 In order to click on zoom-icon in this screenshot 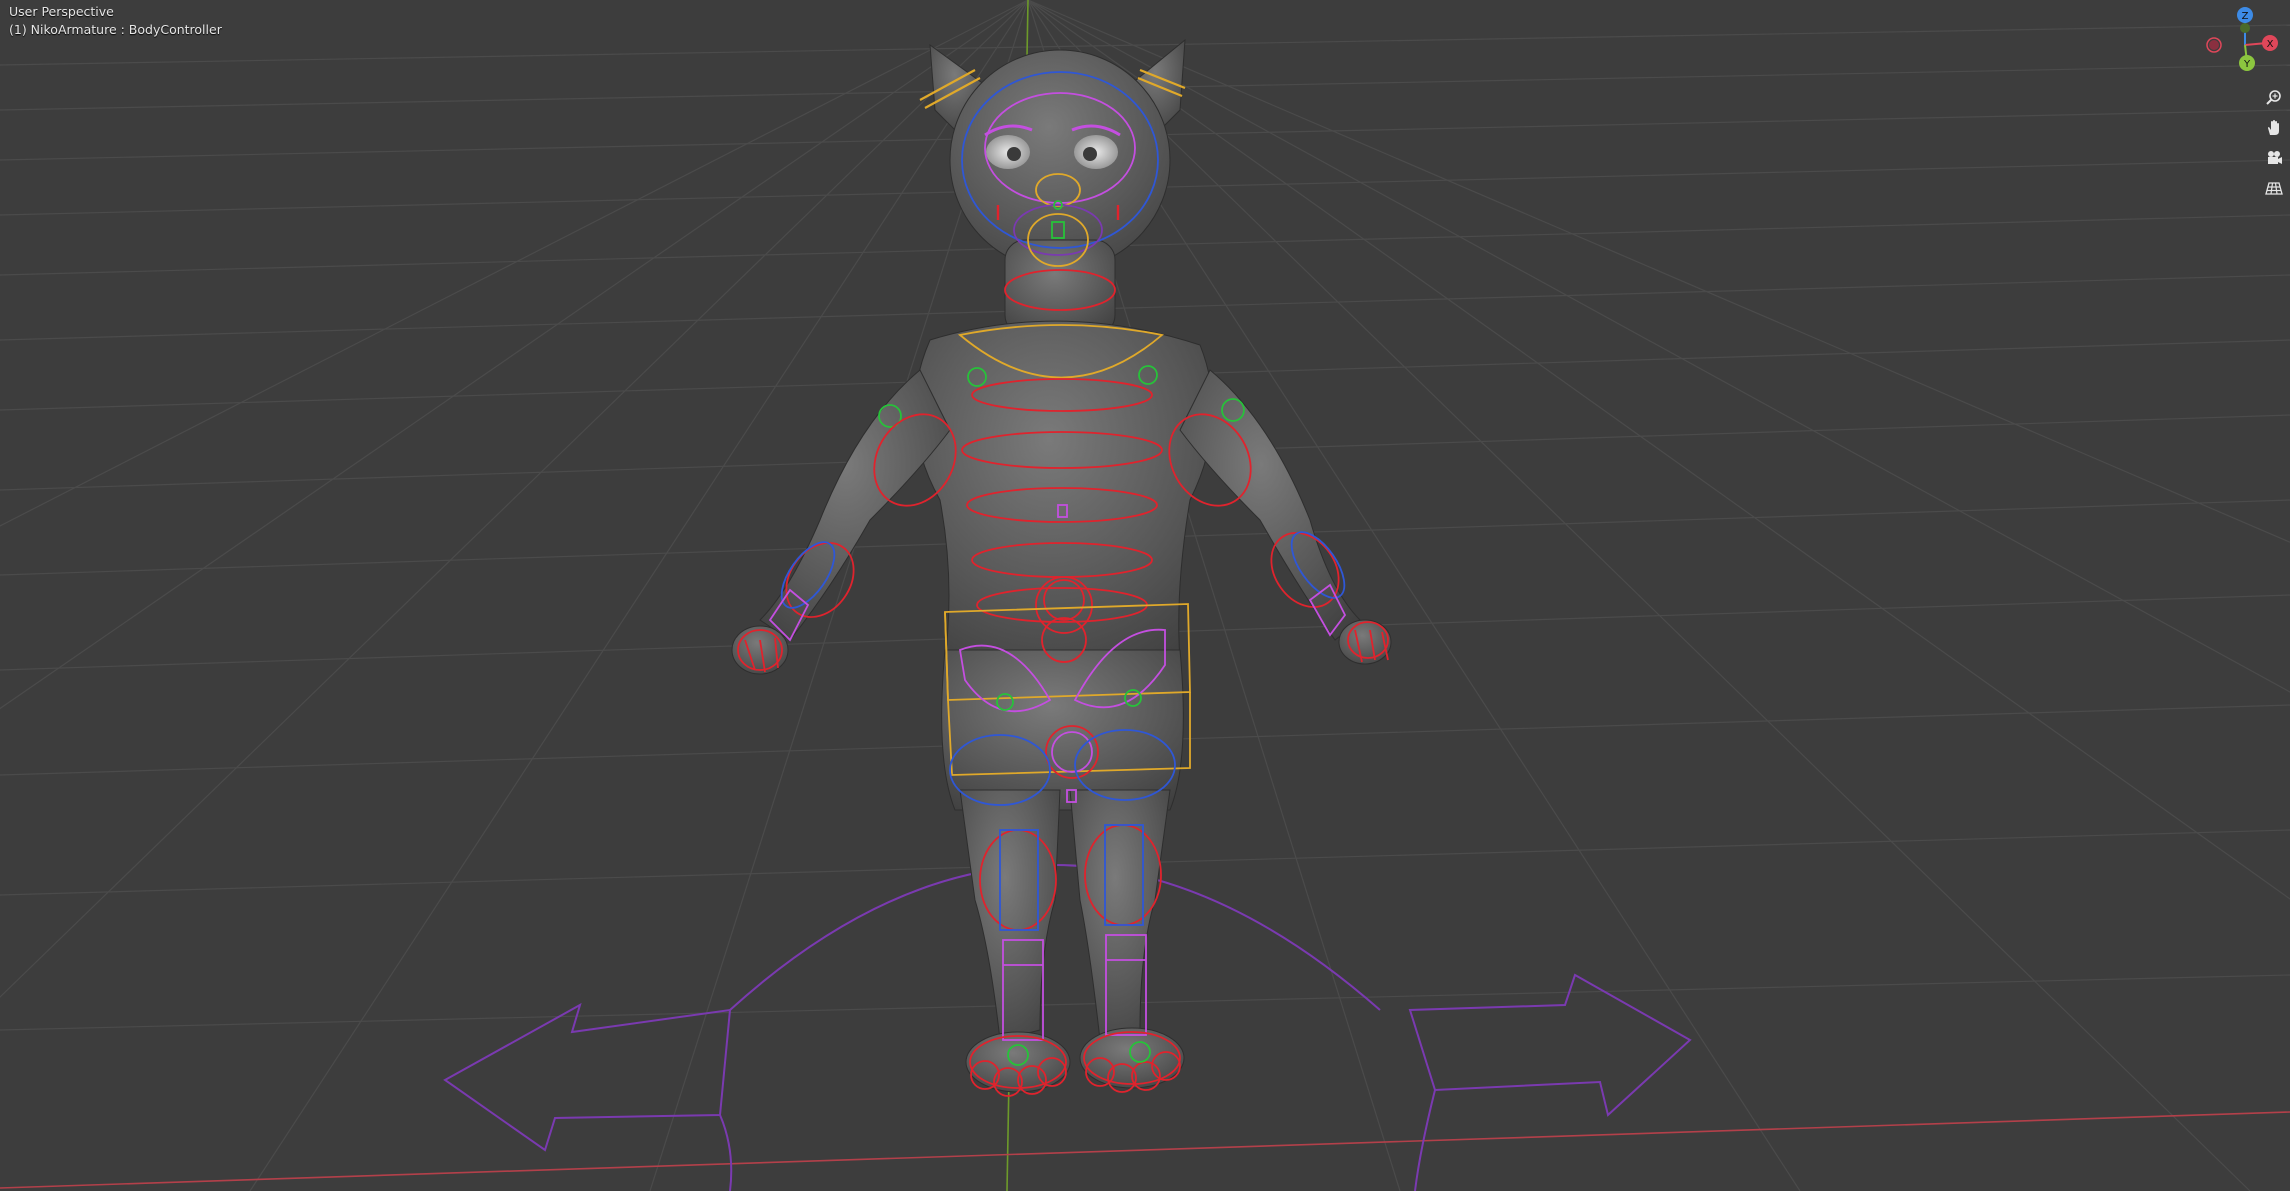, I will do `click(2273, 97)`.